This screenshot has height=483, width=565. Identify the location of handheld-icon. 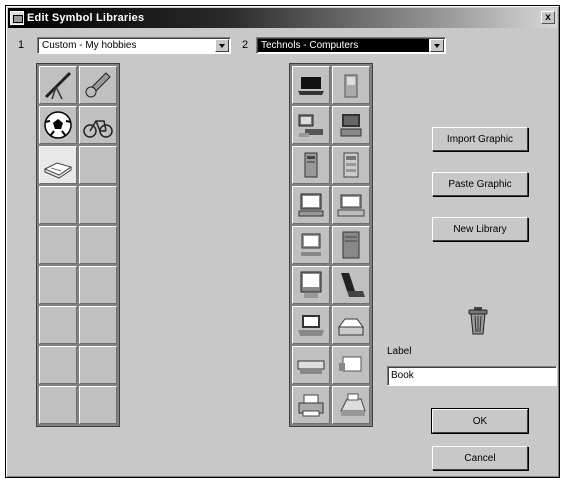
(351, 86).